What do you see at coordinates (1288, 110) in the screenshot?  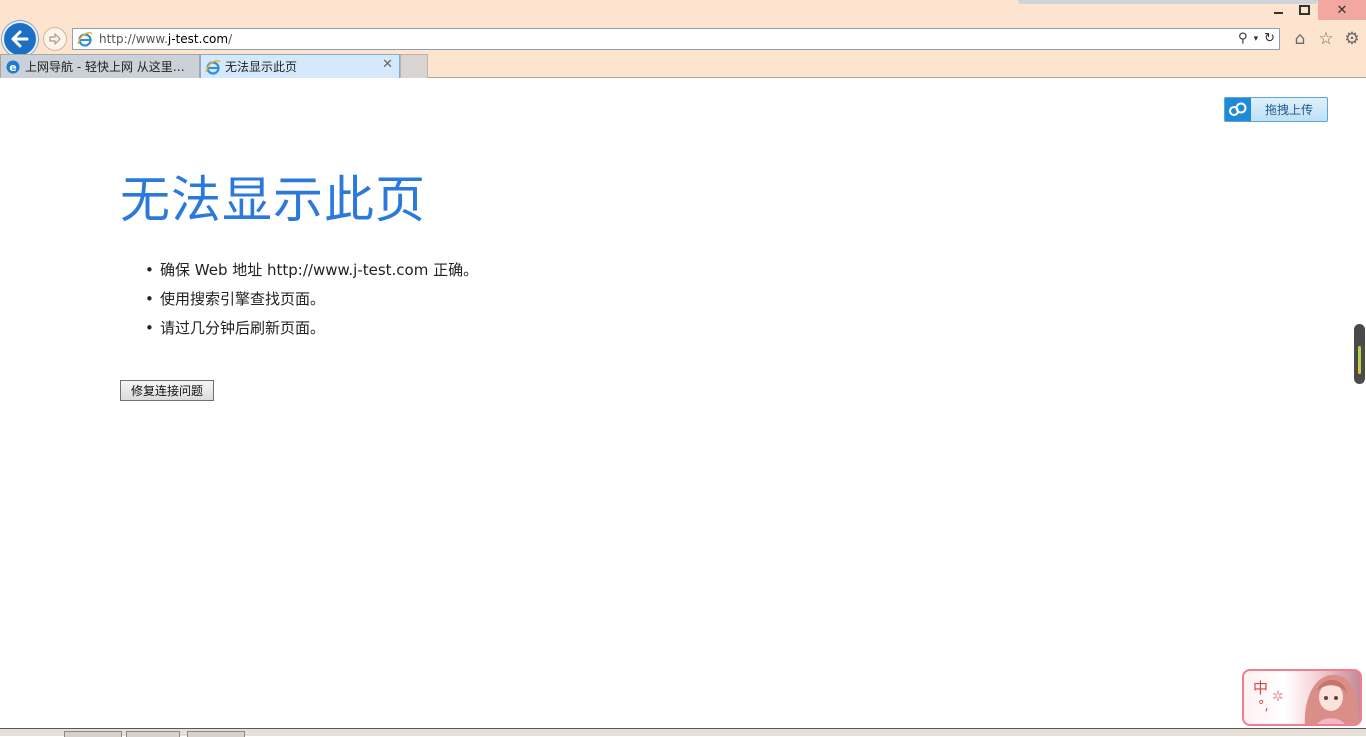 I see `upload-label: 拖拽上传` at bounding box center [1288, 110].